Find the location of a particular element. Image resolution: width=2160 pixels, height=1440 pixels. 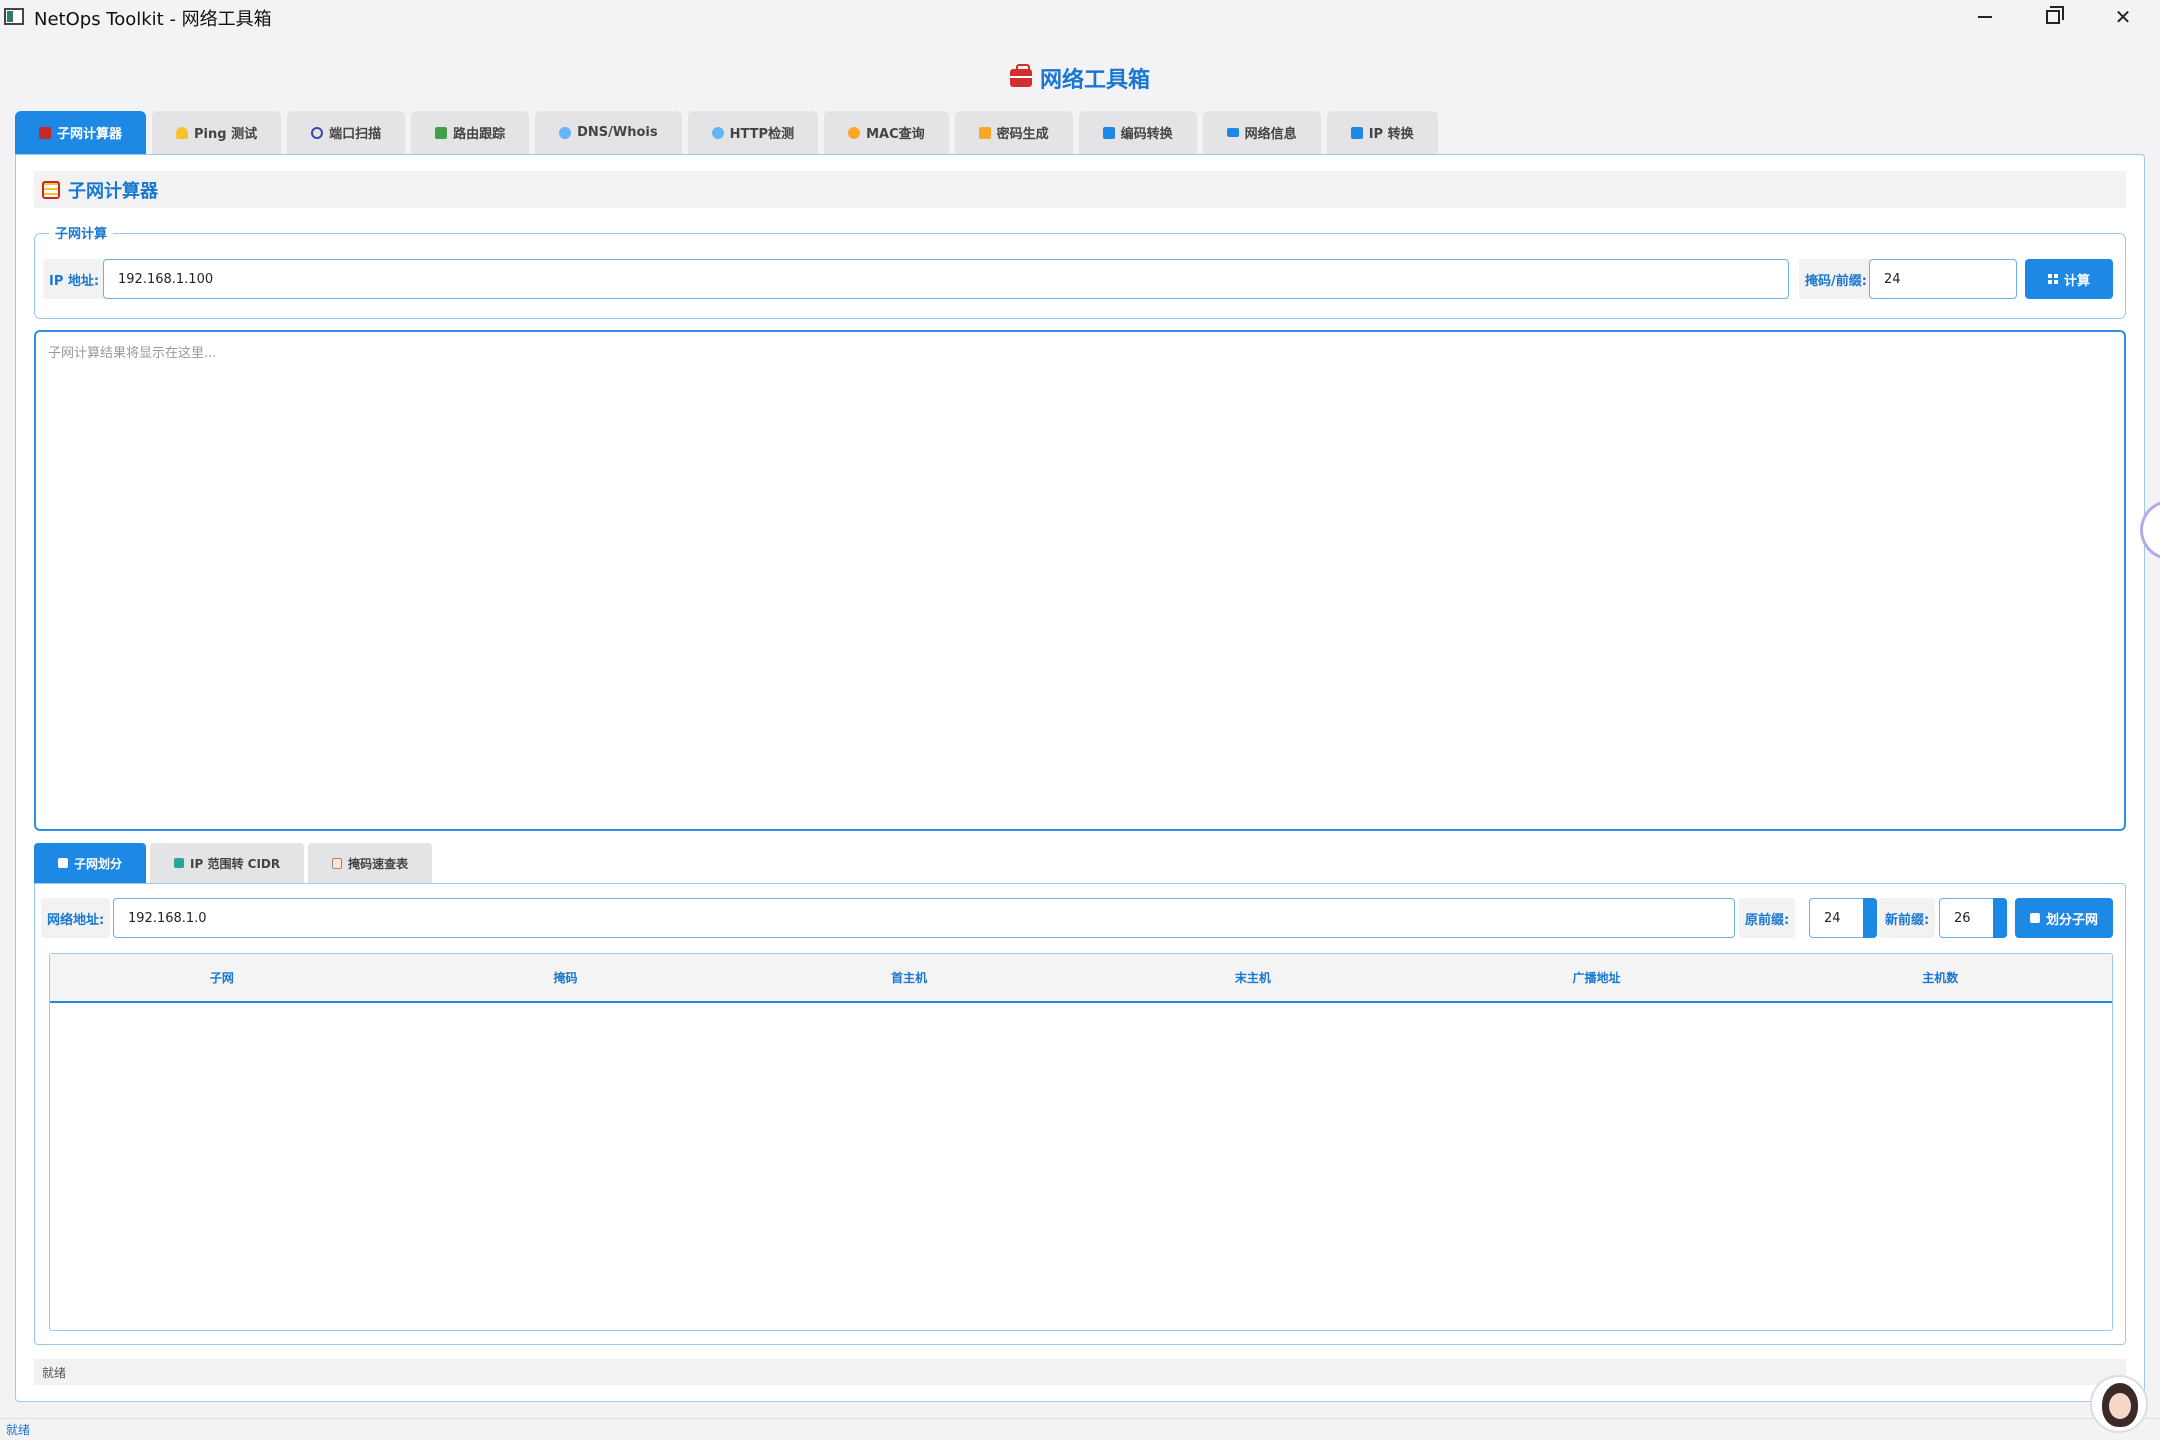

tab-http-check: HTTP检测 is located at coordinates (753, 132).